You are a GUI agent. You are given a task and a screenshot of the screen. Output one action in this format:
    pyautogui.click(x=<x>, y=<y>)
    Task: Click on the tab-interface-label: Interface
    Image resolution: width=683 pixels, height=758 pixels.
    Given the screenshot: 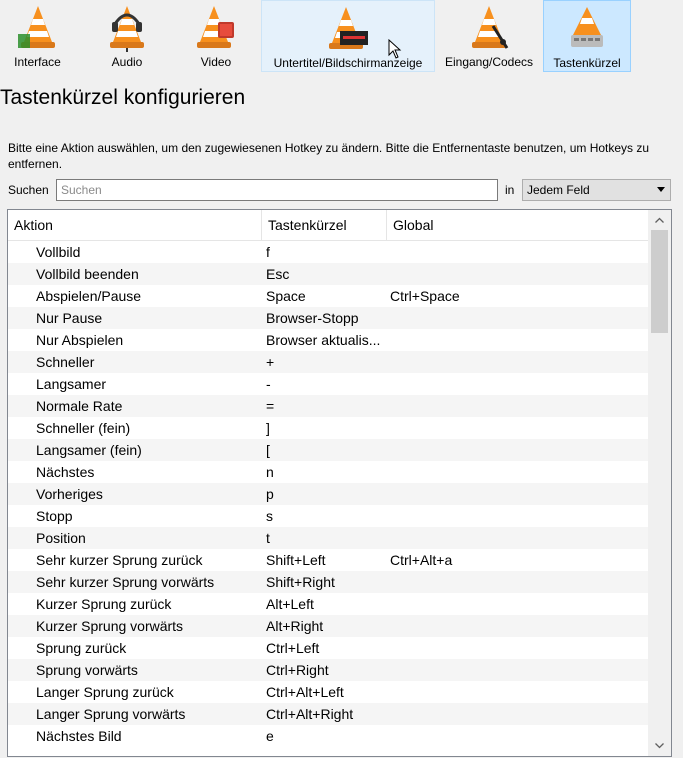 What is the action you would take?
    pyautogui.click(x=37, y=62)
    